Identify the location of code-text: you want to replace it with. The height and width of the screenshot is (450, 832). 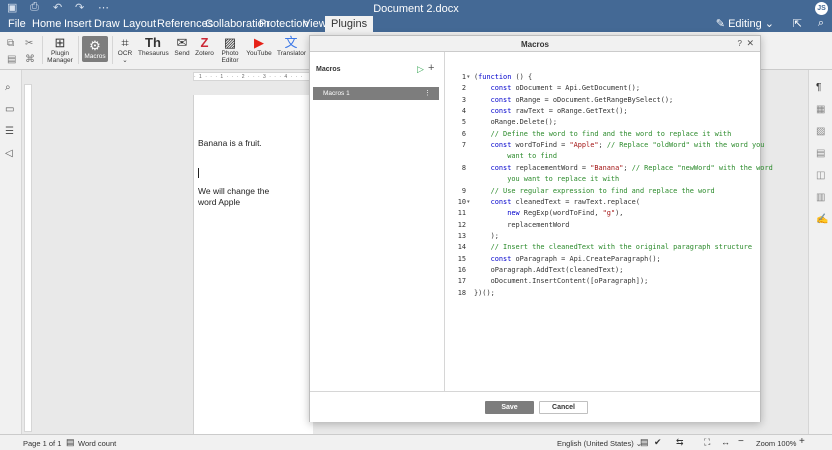
(547, 179).